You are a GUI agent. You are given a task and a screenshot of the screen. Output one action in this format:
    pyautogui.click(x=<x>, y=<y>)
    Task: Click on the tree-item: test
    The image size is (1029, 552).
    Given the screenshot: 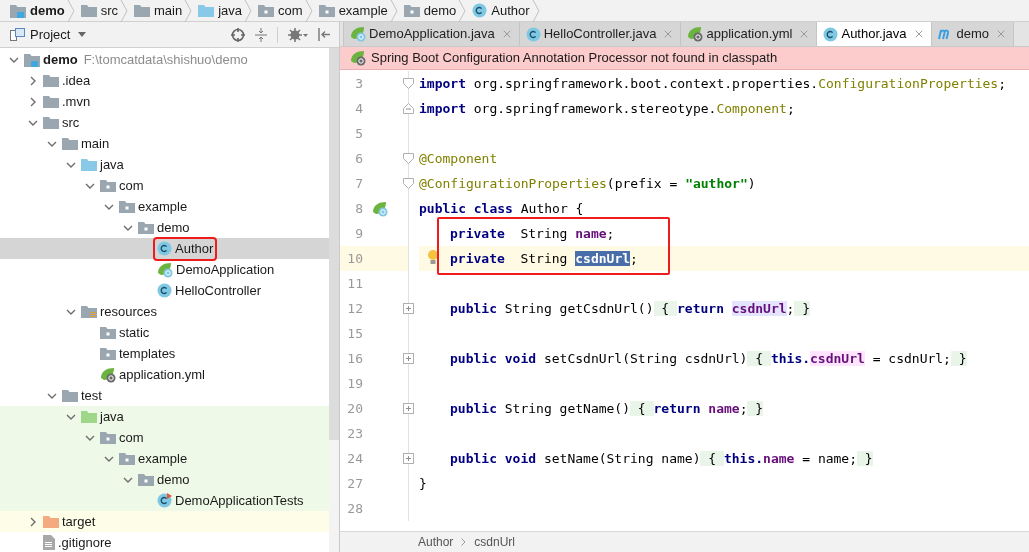 What is the action you would take?
    pyautogui.click(x=164, y=395)
    